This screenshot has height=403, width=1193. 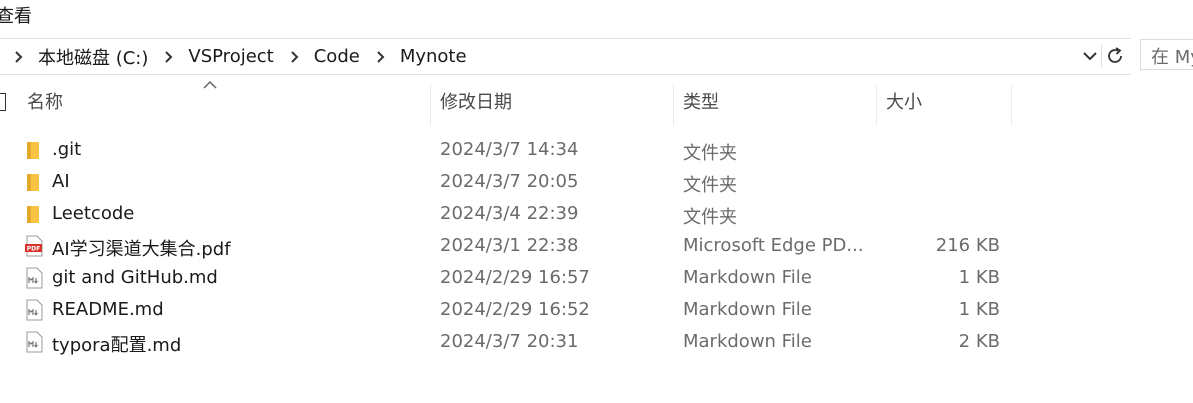 I want to click on column-header-date: 修改日期, so click(x=476, y=105).